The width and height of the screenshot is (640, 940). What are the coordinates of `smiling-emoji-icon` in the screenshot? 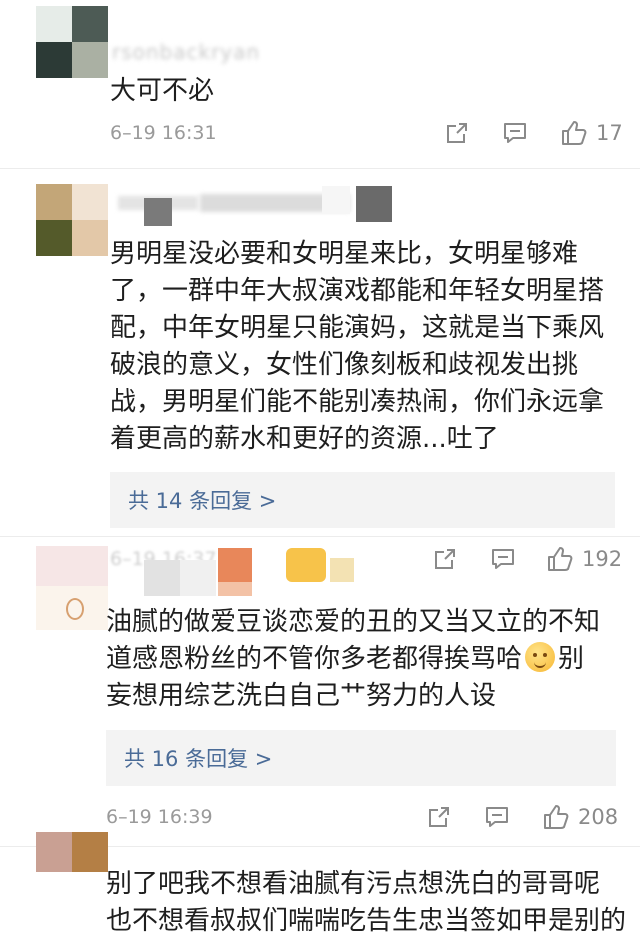 It's located at (540, 657).